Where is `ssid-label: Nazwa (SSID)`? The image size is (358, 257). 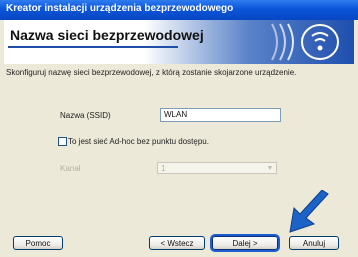
ssid-label: Nazwa (SSID) is located at coordinates (85, 115).